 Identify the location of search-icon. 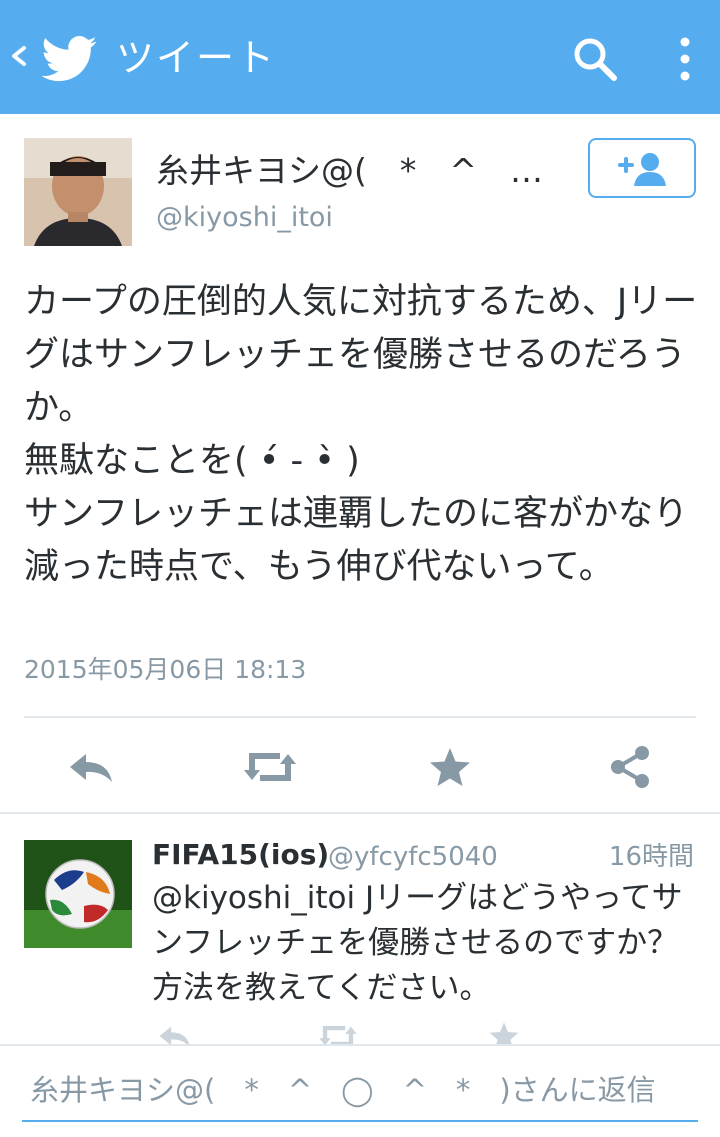
(595, 59).